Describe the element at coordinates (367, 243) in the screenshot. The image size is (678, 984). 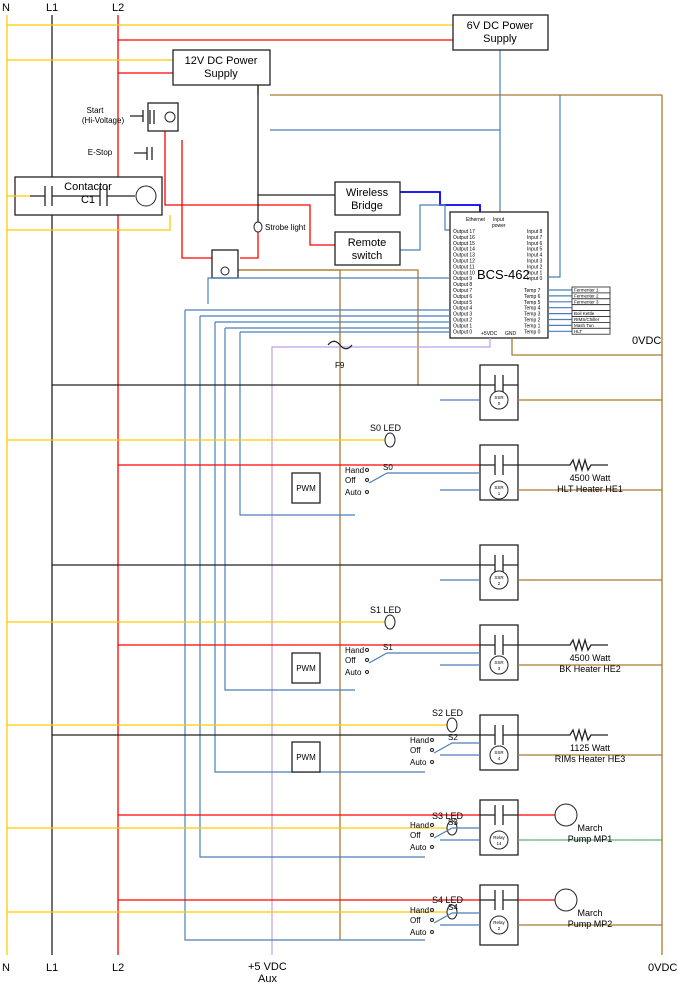
I see `remote-switch-label: Remote` at that location.